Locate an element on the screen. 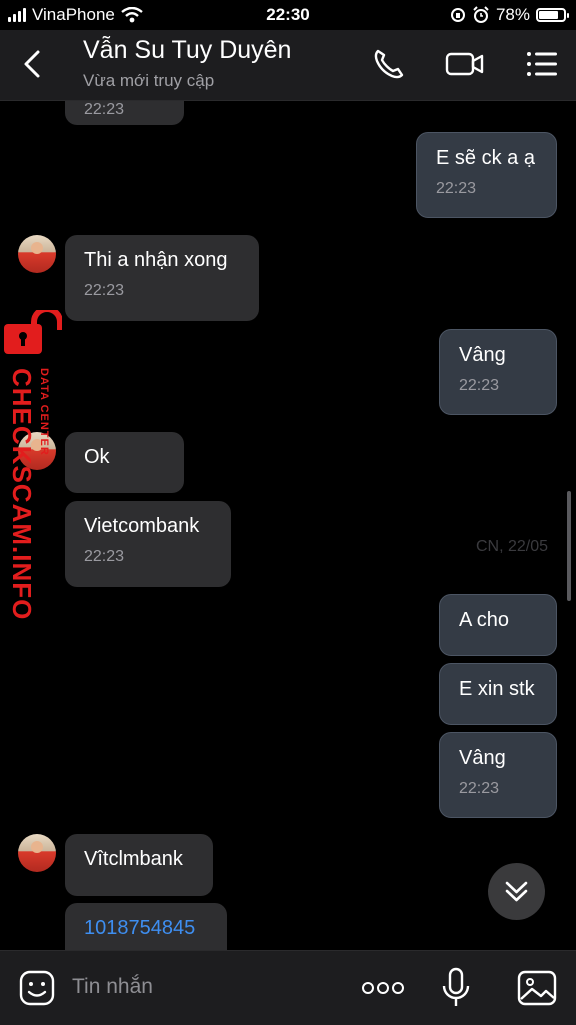 This screenshot has width=576, height=1025. watermark: CHECKSCAM.INFO DATA CENTER is located at coordinates (34, 465).